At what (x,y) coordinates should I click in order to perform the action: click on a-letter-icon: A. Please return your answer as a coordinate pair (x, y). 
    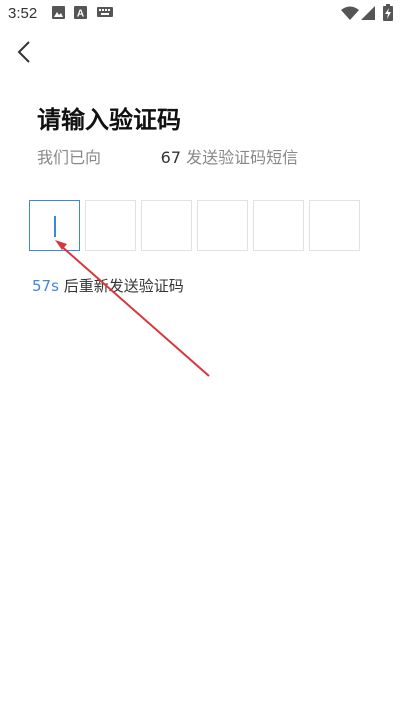
    Looking at the image, I should click on (80, 12).